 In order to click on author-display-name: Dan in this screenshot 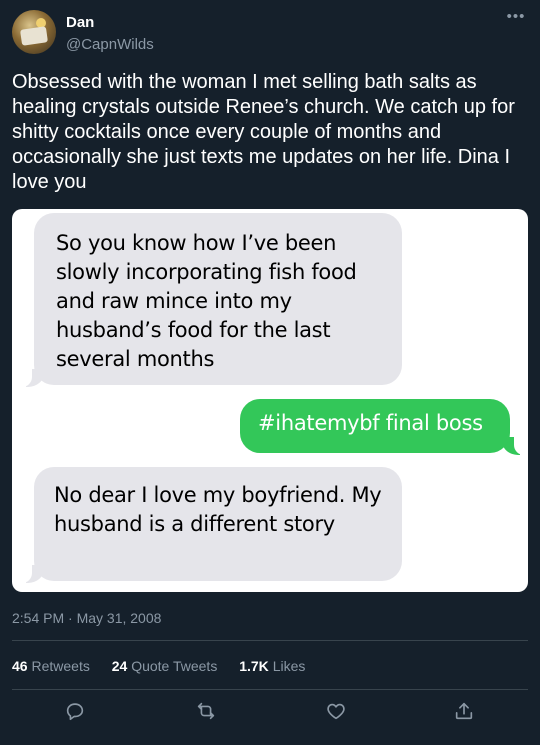, I will do `click(80, 22)`.